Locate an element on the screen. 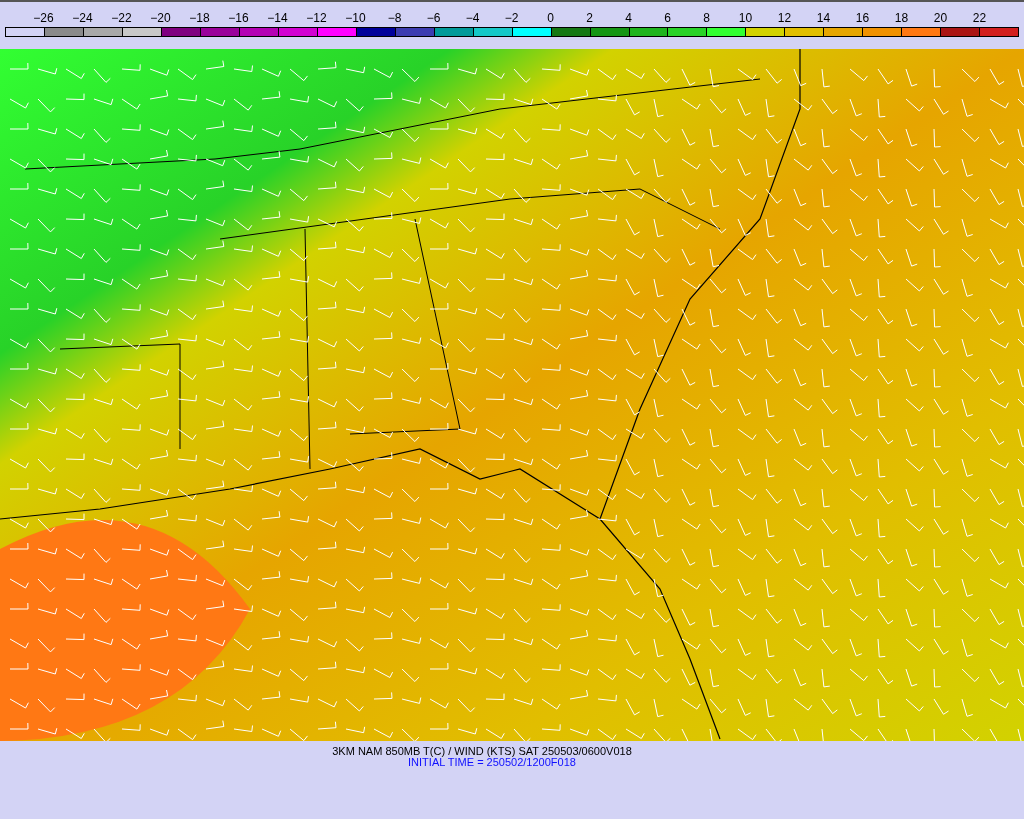 The height and width of the screenshot is (819, 1024). map-title: 3KM NAM 850MB T(C) / WIND (KTS) SAT 250503/0600V018 is located at coordinates (482, 751).